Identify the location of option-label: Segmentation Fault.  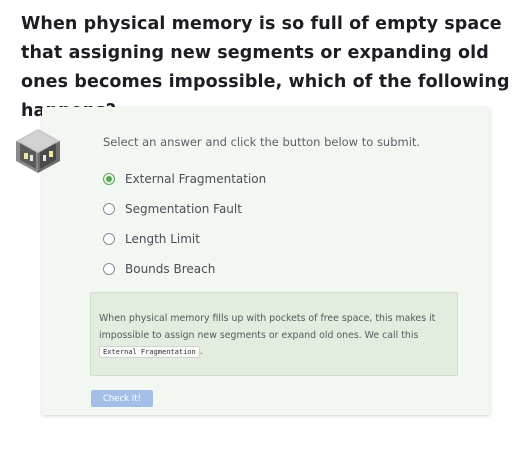
(183, 209).